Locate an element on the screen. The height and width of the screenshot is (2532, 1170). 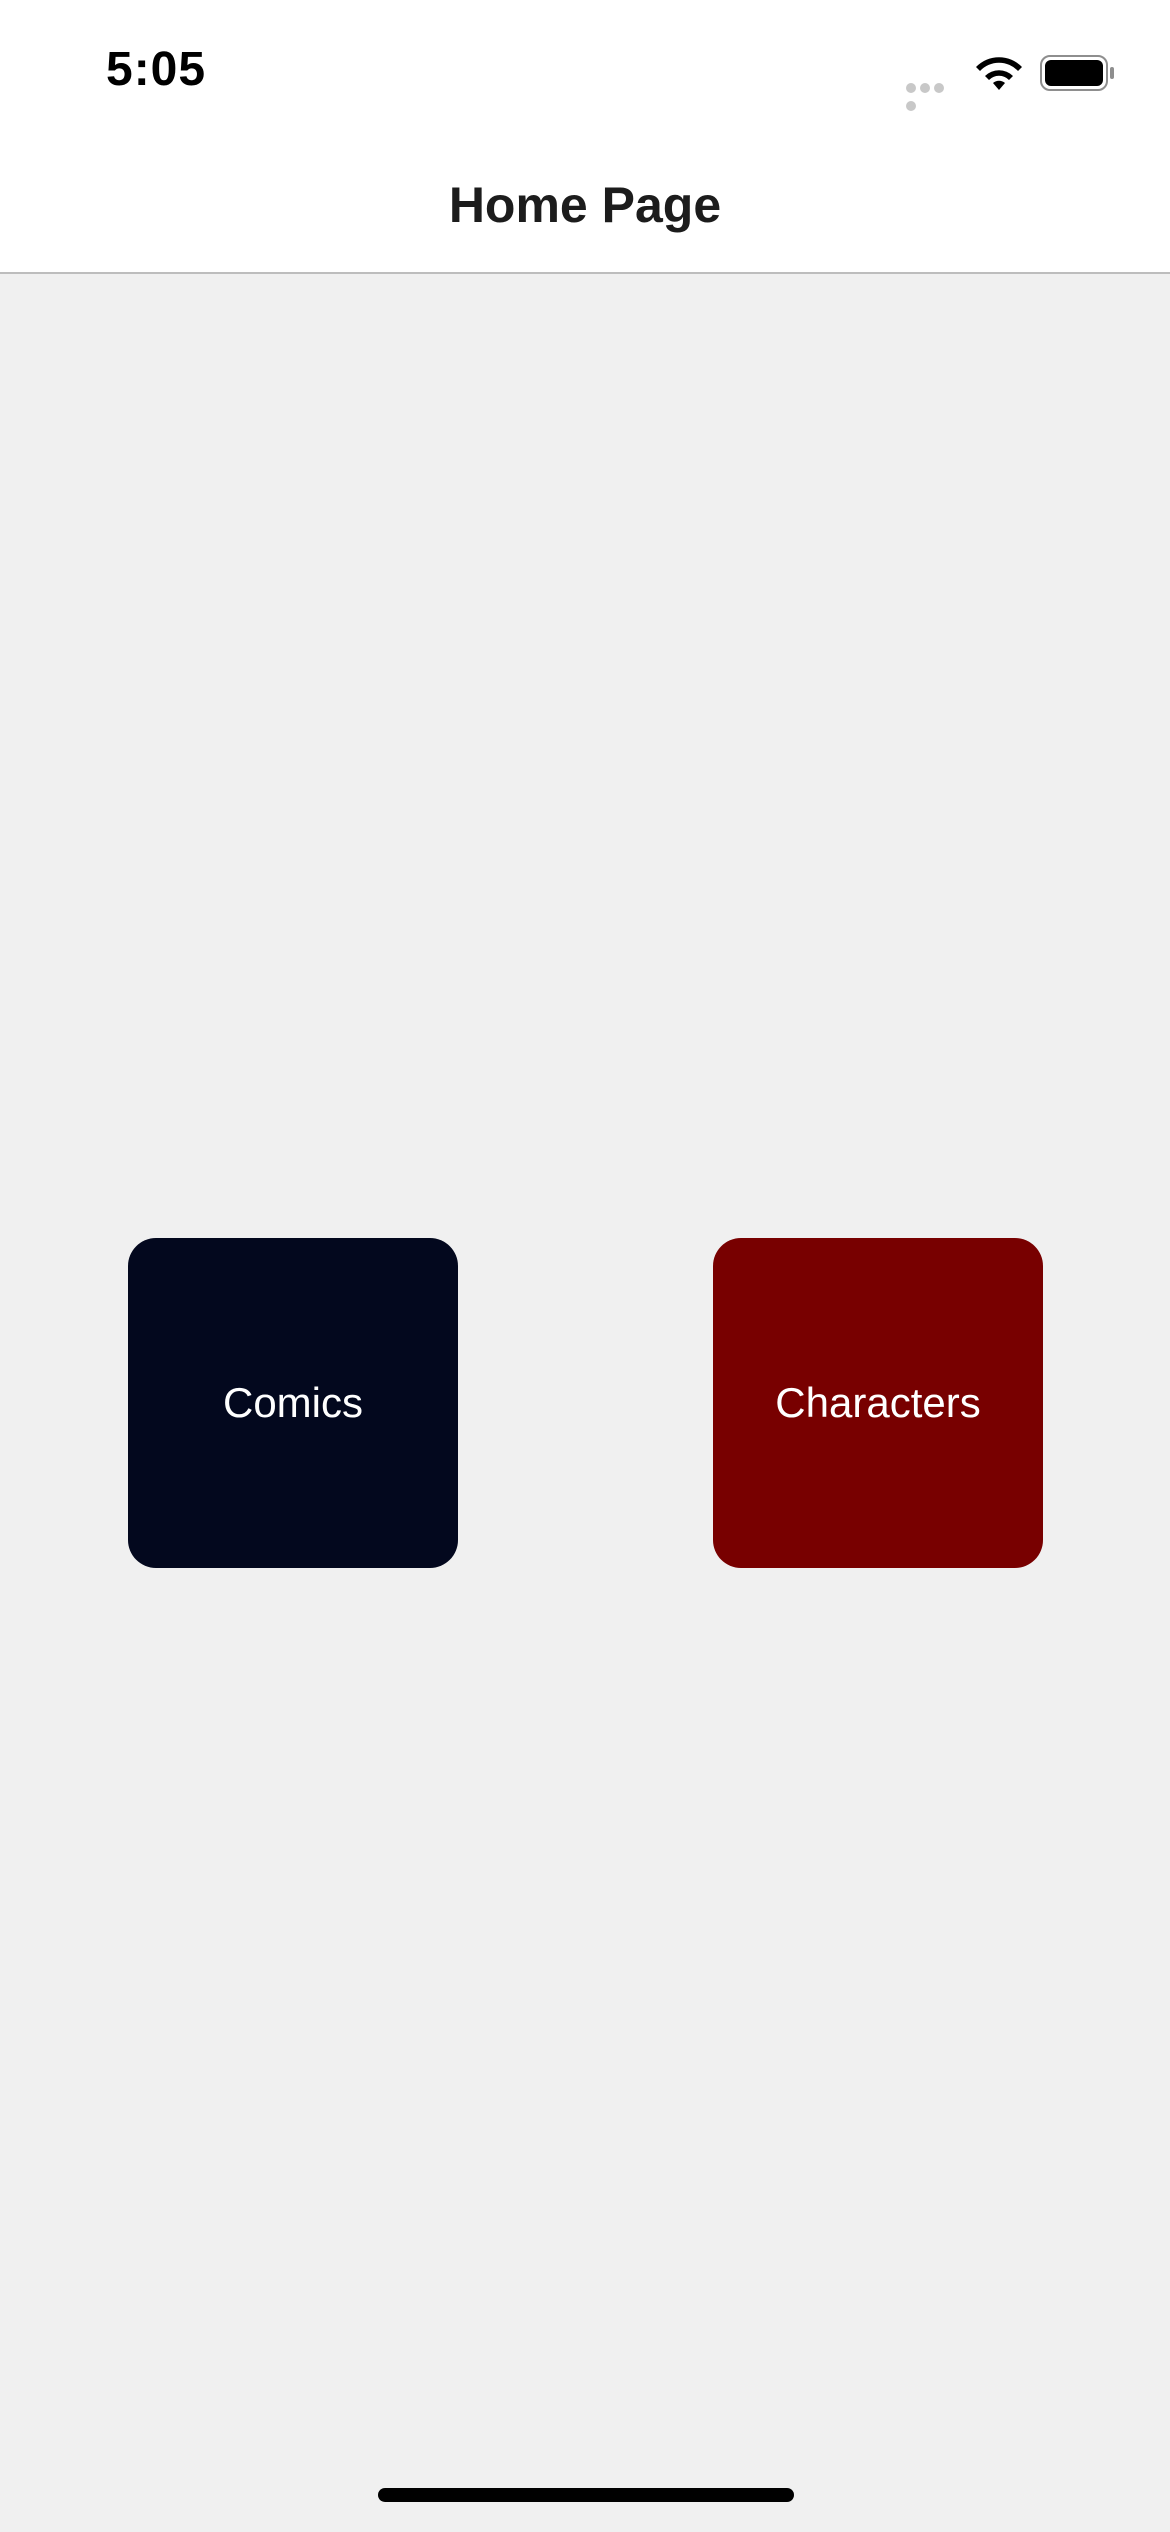
comics-button-label: Comics is located at coordinates (292, 1402).